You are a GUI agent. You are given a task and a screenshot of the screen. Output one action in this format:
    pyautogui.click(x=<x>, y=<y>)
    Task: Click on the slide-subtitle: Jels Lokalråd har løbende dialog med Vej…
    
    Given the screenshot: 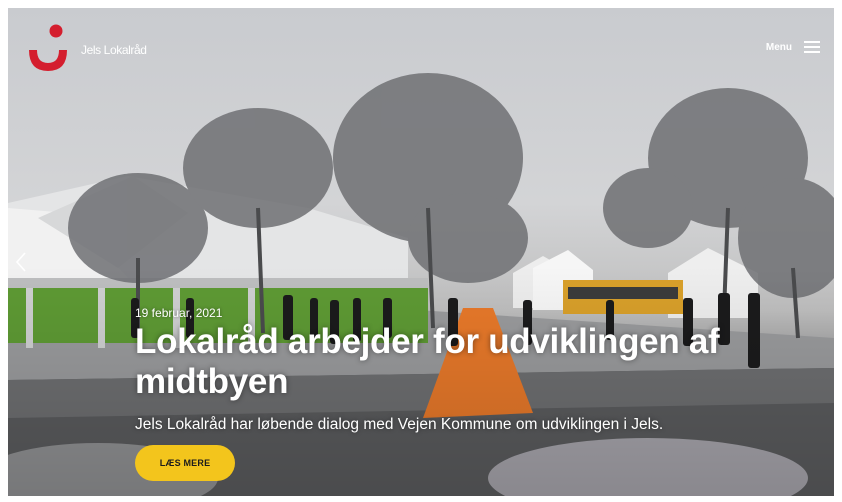 What is the action you would take?
    pyautogui.click(x=399, y=424)
    